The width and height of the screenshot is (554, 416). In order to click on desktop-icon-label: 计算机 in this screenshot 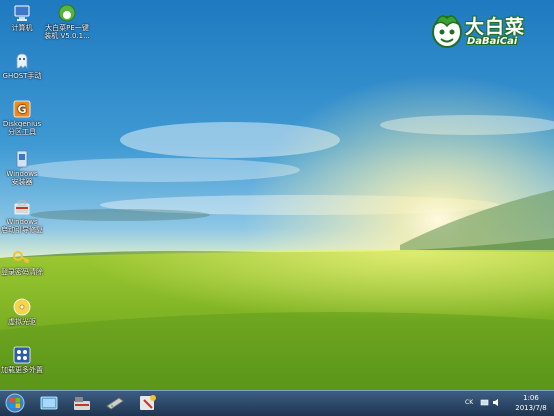, I will do `click(22, 28)`.